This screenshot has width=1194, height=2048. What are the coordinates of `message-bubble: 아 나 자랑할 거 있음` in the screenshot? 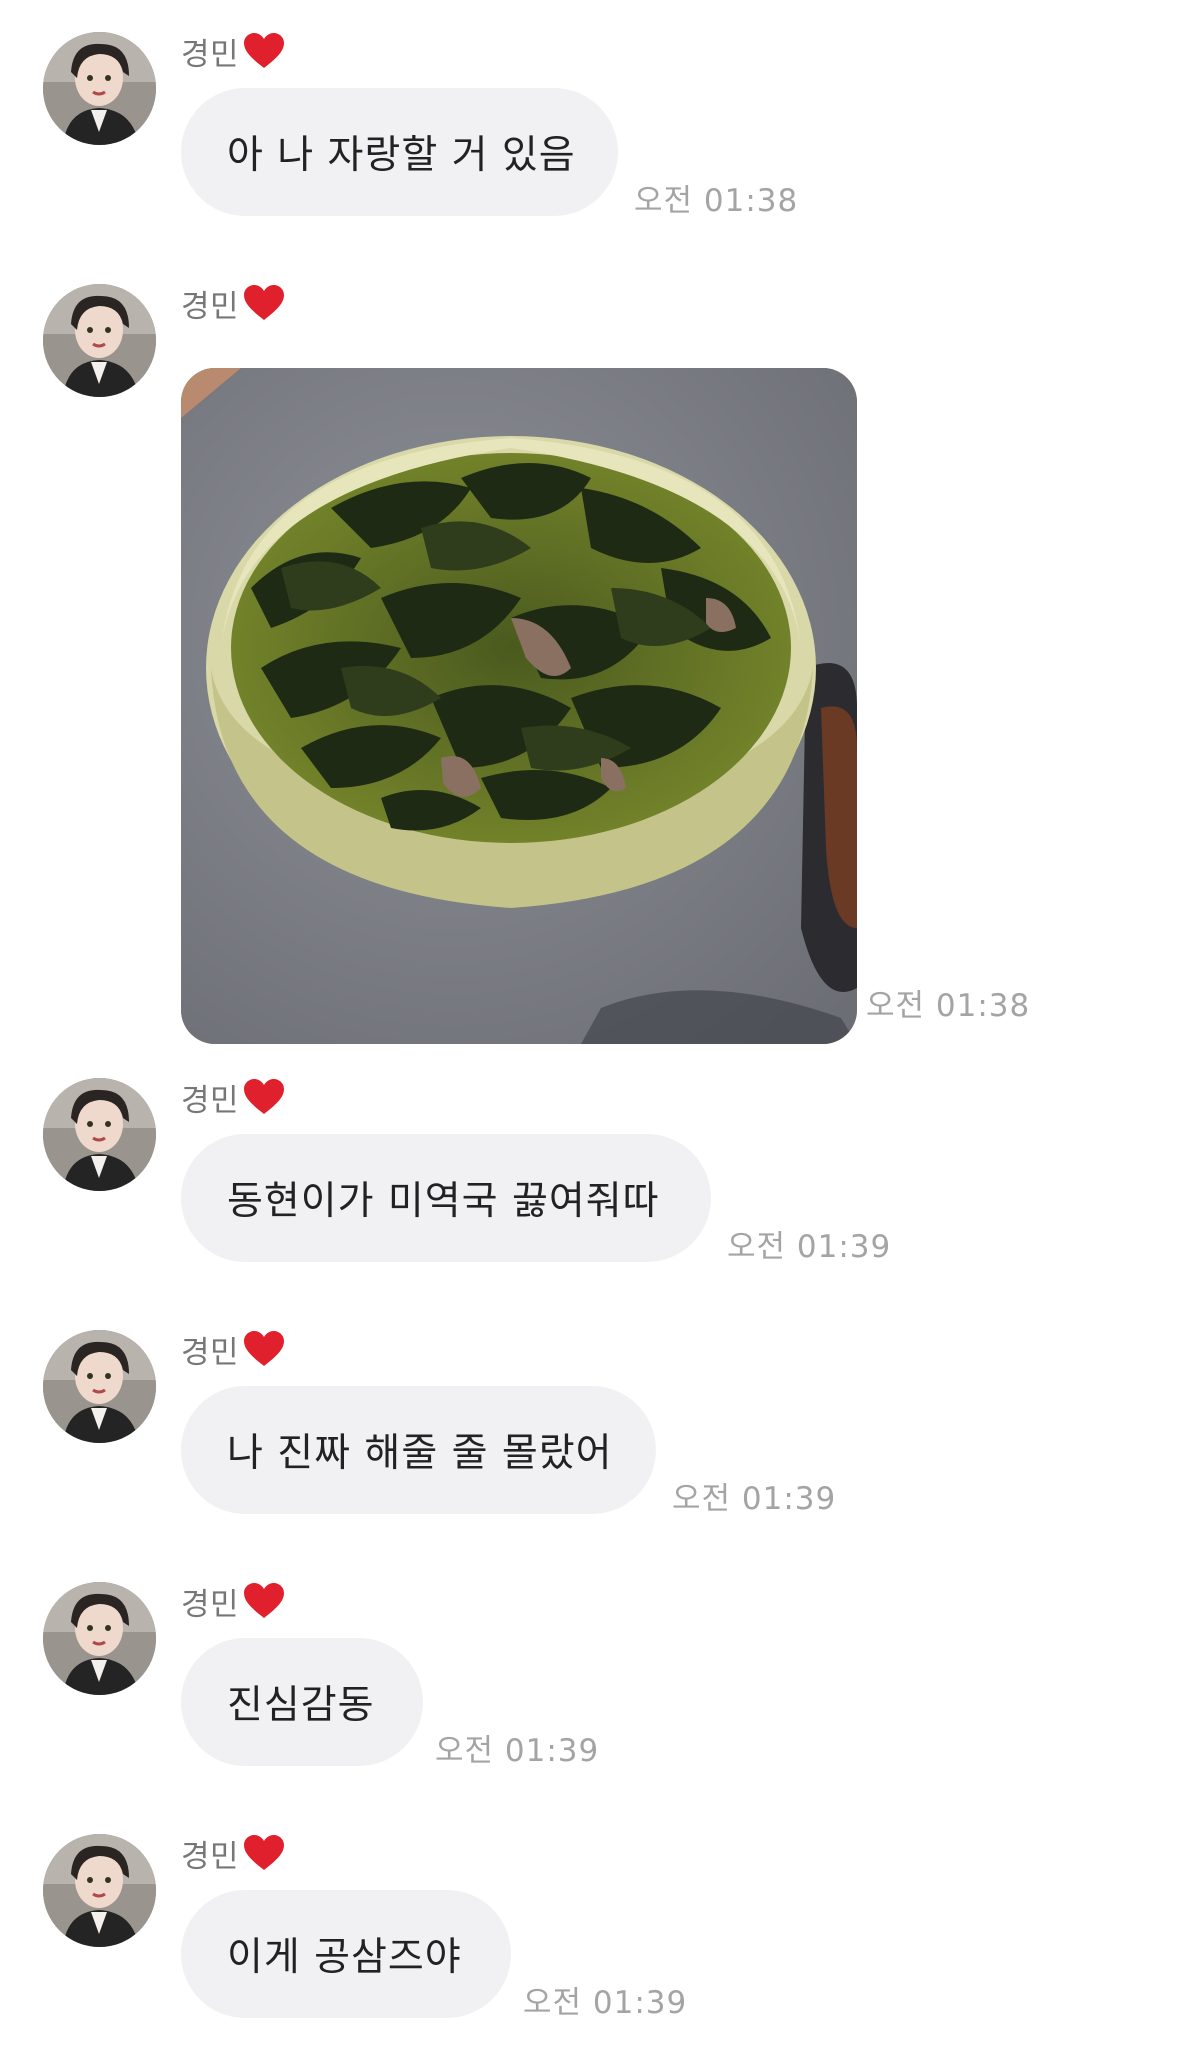 It's located at (399, 152).